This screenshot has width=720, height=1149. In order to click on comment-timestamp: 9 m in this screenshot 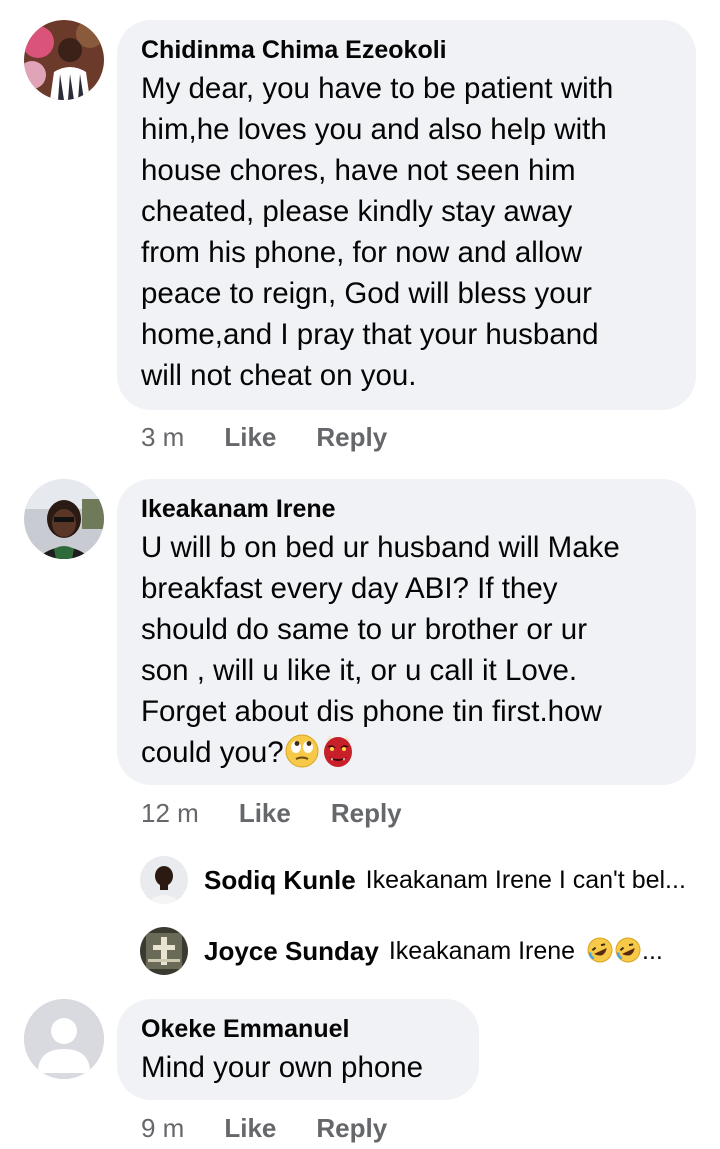, I will do `click(162, 1128)`.